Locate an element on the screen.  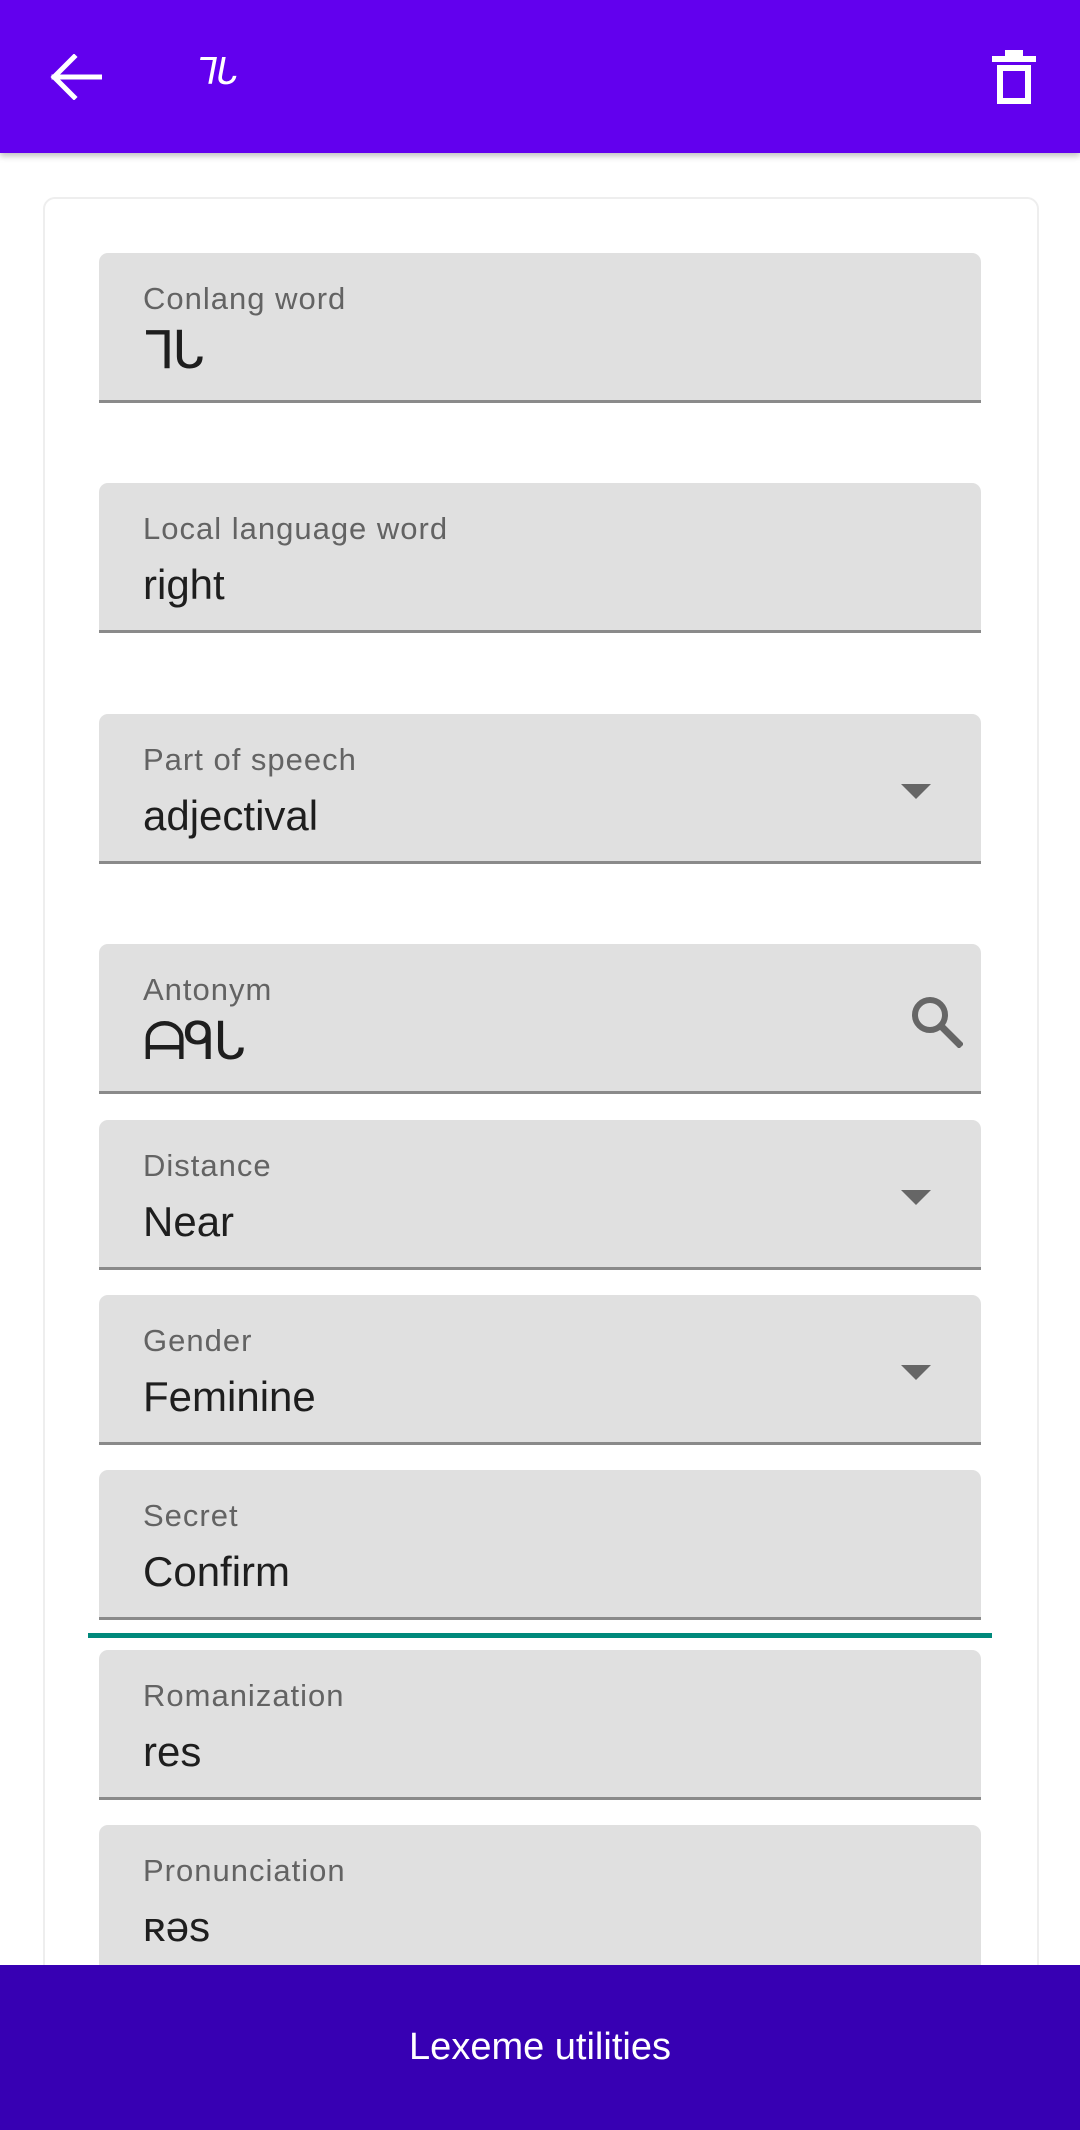
gender-select: Gender Feminine is located at coordinates (540, 1370).